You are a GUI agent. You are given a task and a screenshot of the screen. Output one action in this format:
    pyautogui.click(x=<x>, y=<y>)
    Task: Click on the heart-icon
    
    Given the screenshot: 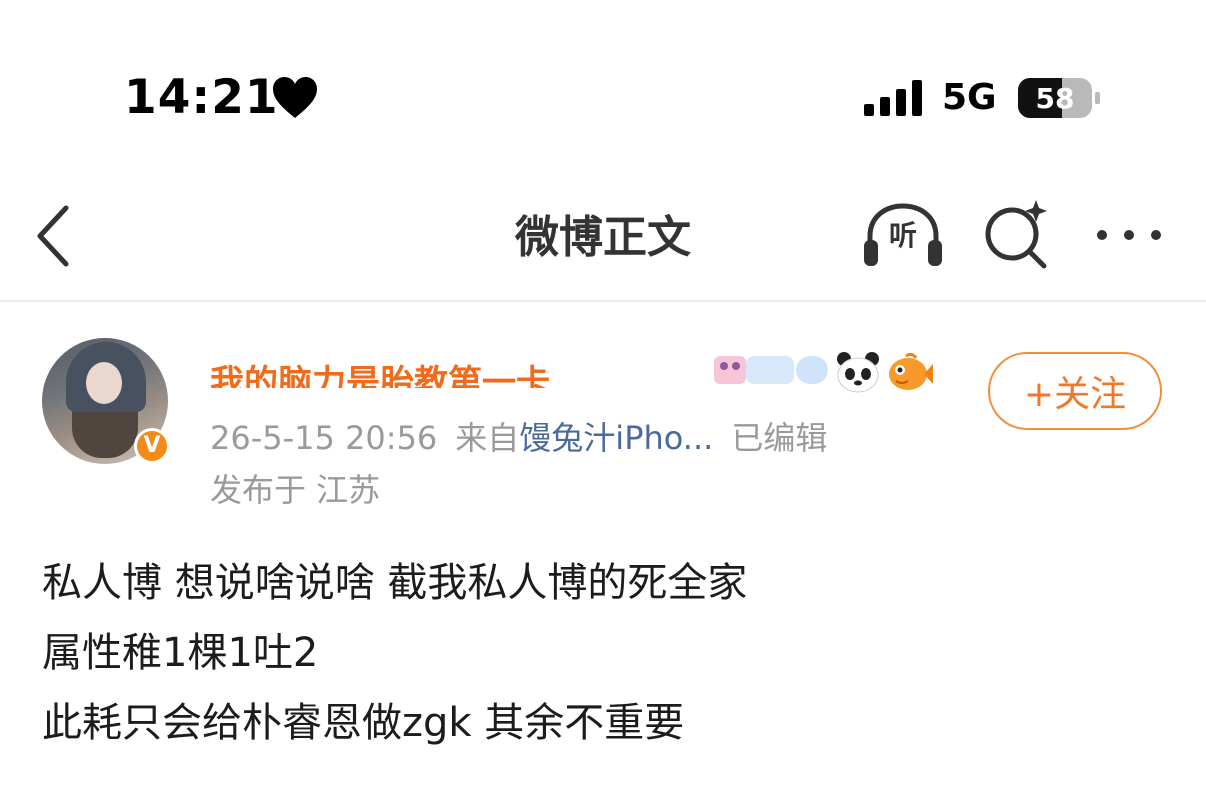 What is the action you would take?
    pyautogui.click(x=295, y=97)
    